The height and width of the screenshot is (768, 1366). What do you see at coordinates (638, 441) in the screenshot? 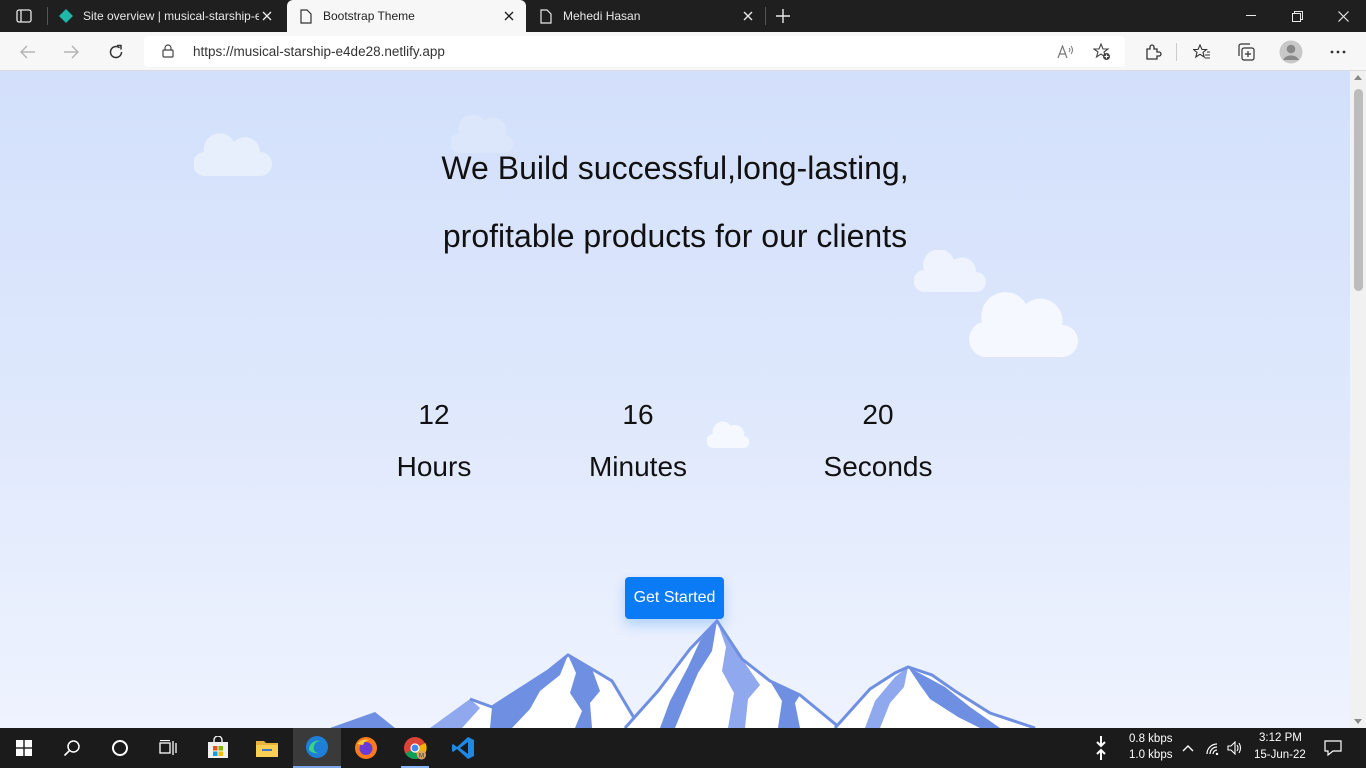
I see `countdown-minutes: 16 Minutes` at bounding box center [638, 441].